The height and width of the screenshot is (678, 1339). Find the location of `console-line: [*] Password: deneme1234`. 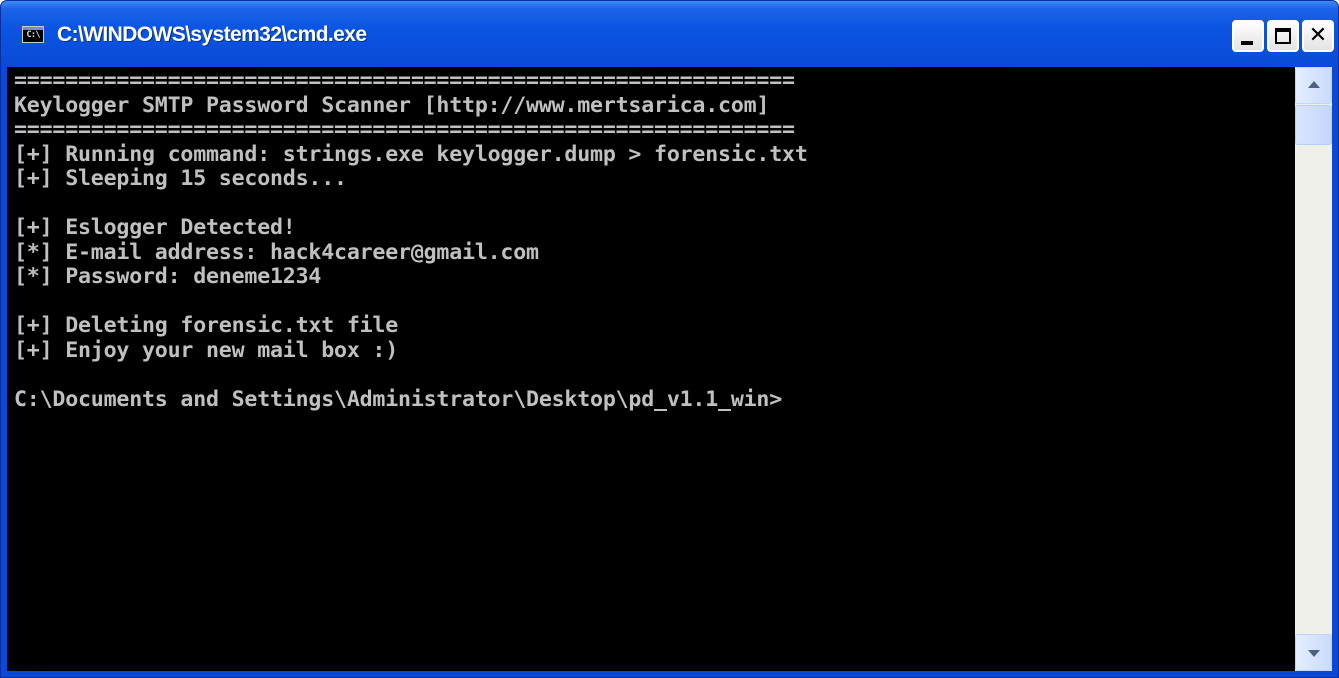

console-line: [*] Password: deneme1234 is located at coordinates (168, 276).